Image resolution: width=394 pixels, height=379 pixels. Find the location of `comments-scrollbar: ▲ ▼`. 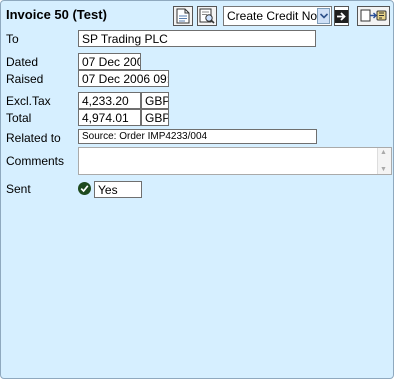

comments-scrollbar: ▲ ▼ is located at coordinates (384, 161).